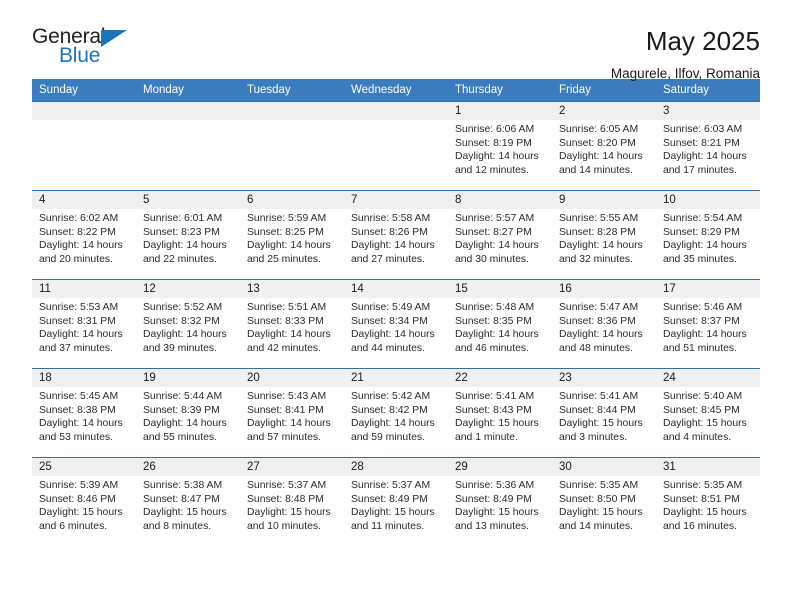  What do you see at coordinates (389, 321) in the screenshot?
I see `sunset-time: Sunset: 8:34 PM` at bounding box center [389, 321].